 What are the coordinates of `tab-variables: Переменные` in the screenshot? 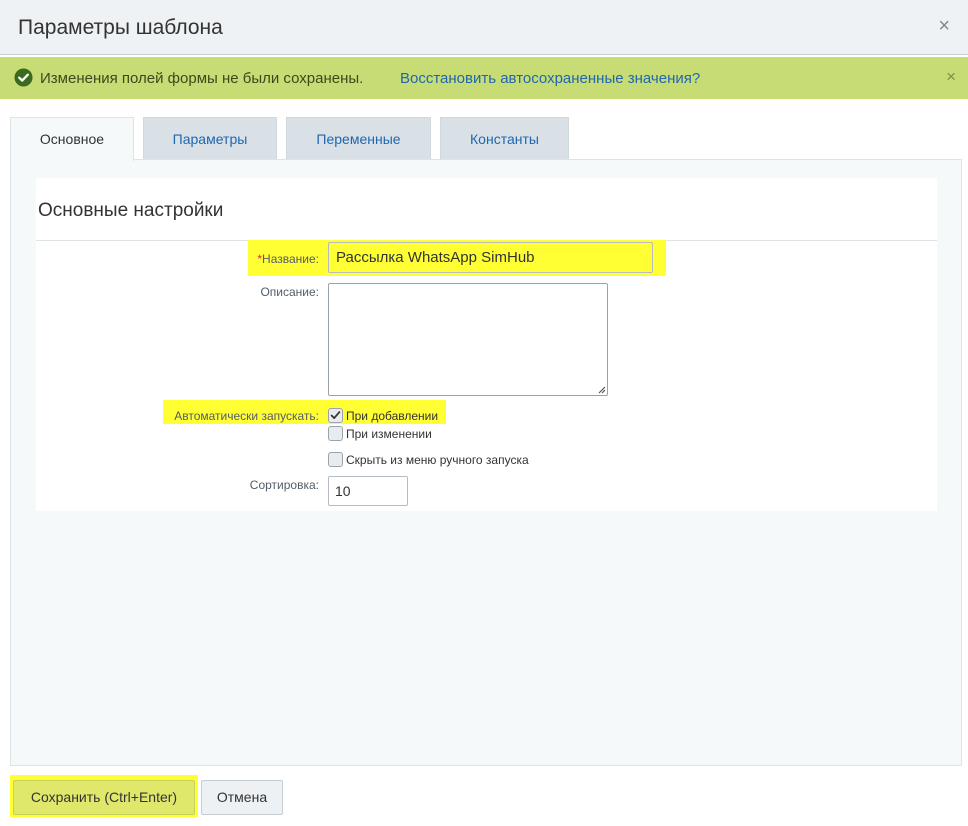 It's located at (358, 138).